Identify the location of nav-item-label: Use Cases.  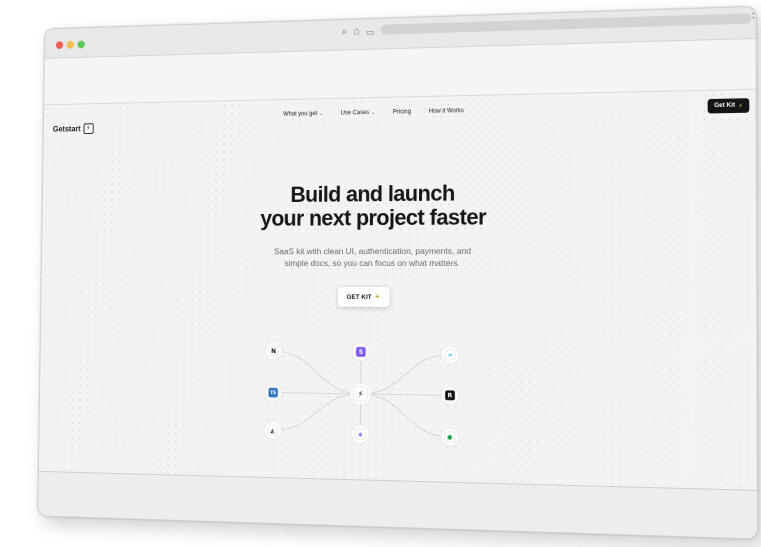
(355, 113).